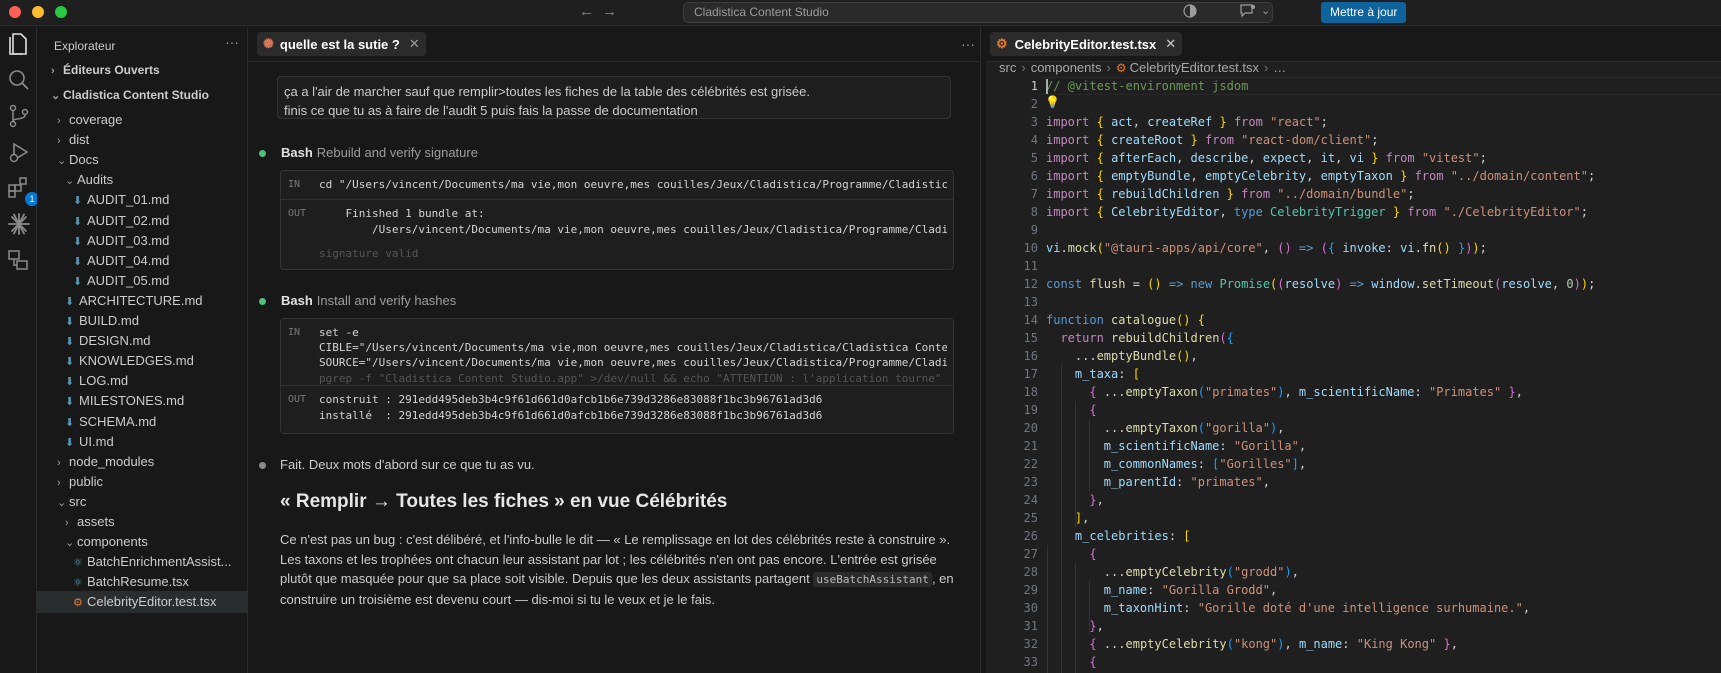 Image resolution: width=1721 pixels, height=673 pixels. What do you see at coordinates (1030, 518) in the screenshot?
I see `line-number: 25` at bounding box center [1030, 518].